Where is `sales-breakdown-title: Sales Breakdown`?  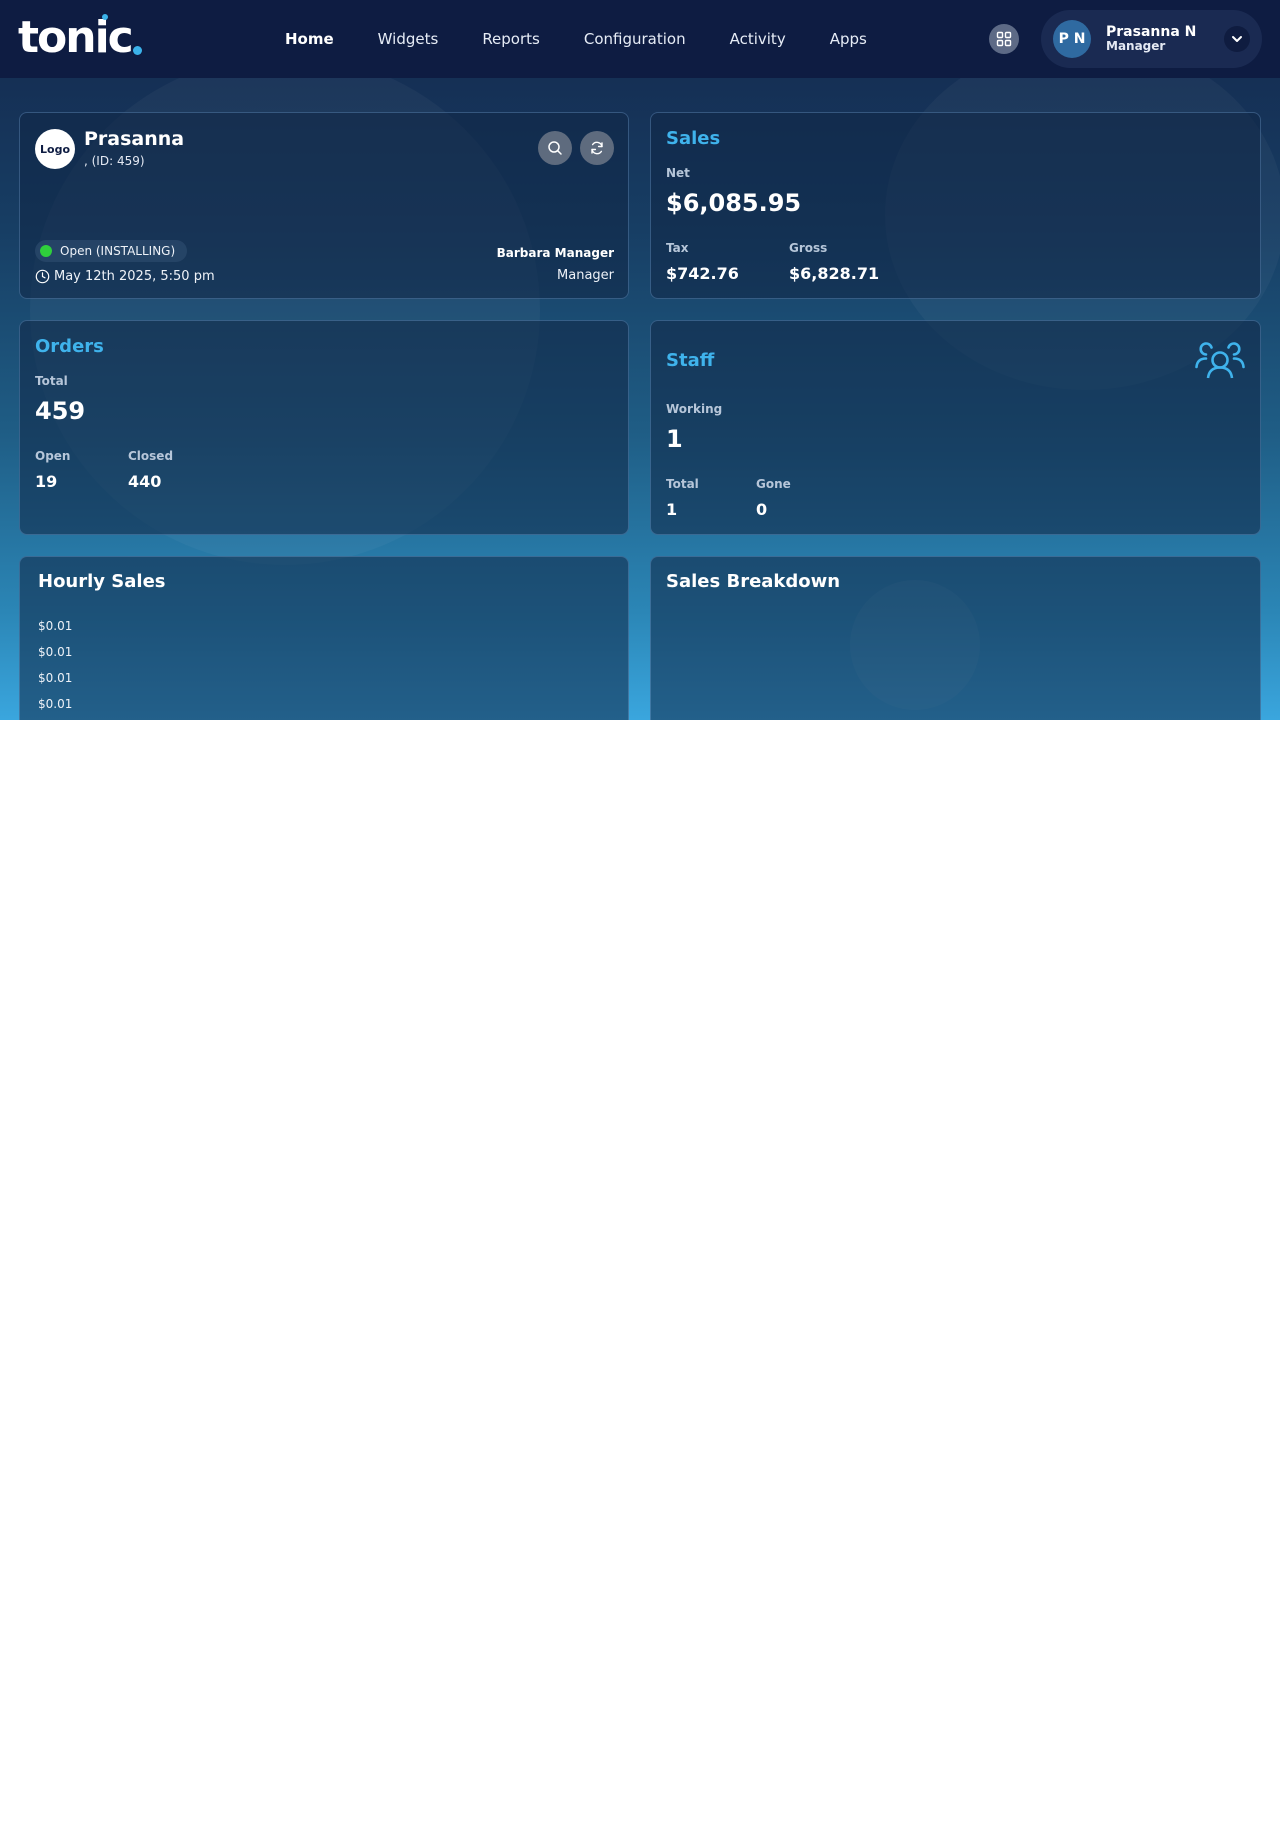 sales-breakdown-title: Sales Breakdown is located at coordinates (753, 581).